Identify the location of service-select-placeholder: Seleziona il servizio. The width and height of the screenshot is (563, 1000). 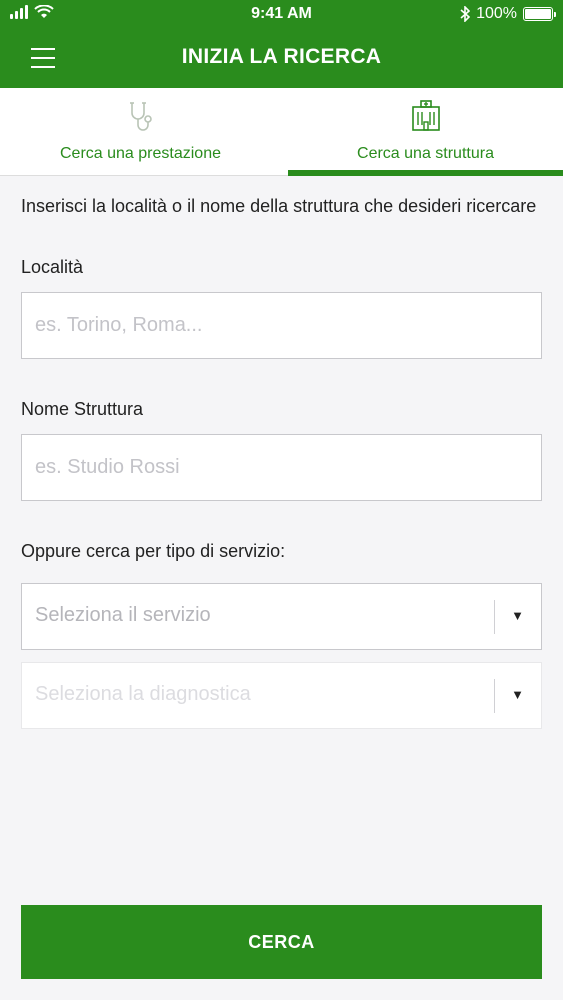
(123, 615).